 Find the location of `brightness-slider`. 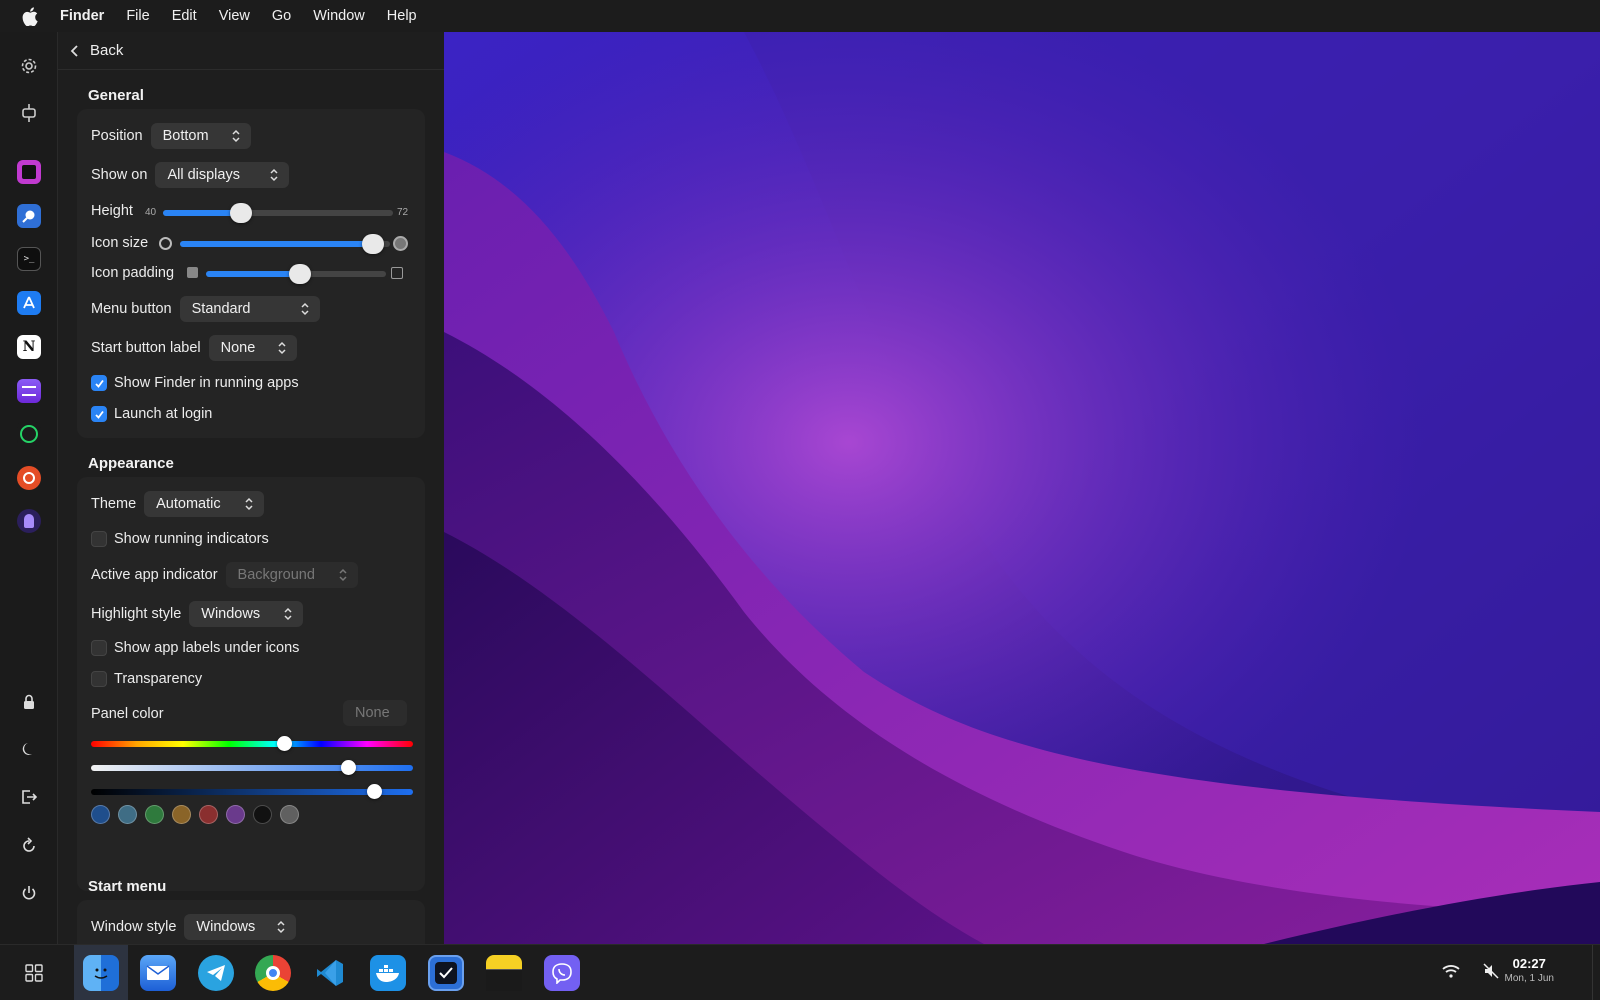

brightness-slider is located at coordinates (252, 791).